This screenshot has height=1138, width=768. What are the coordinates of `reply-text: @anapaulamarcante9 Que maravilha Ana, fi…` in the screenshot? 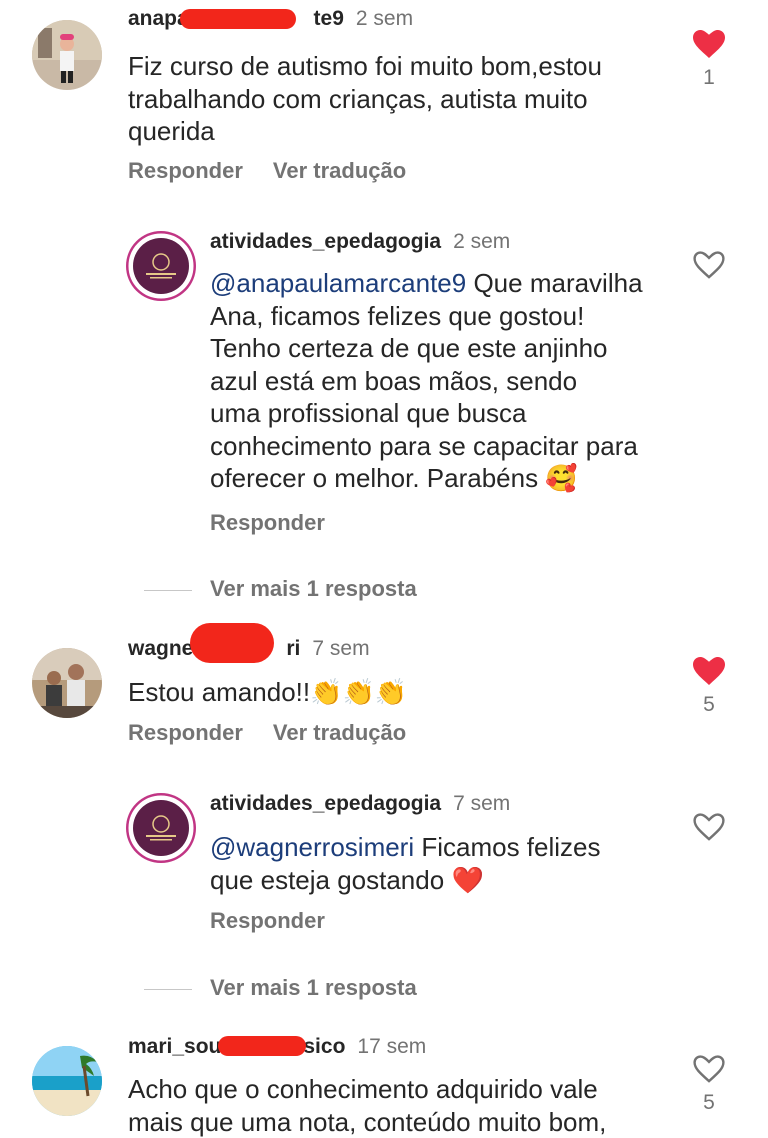 It's located at (426, 380).